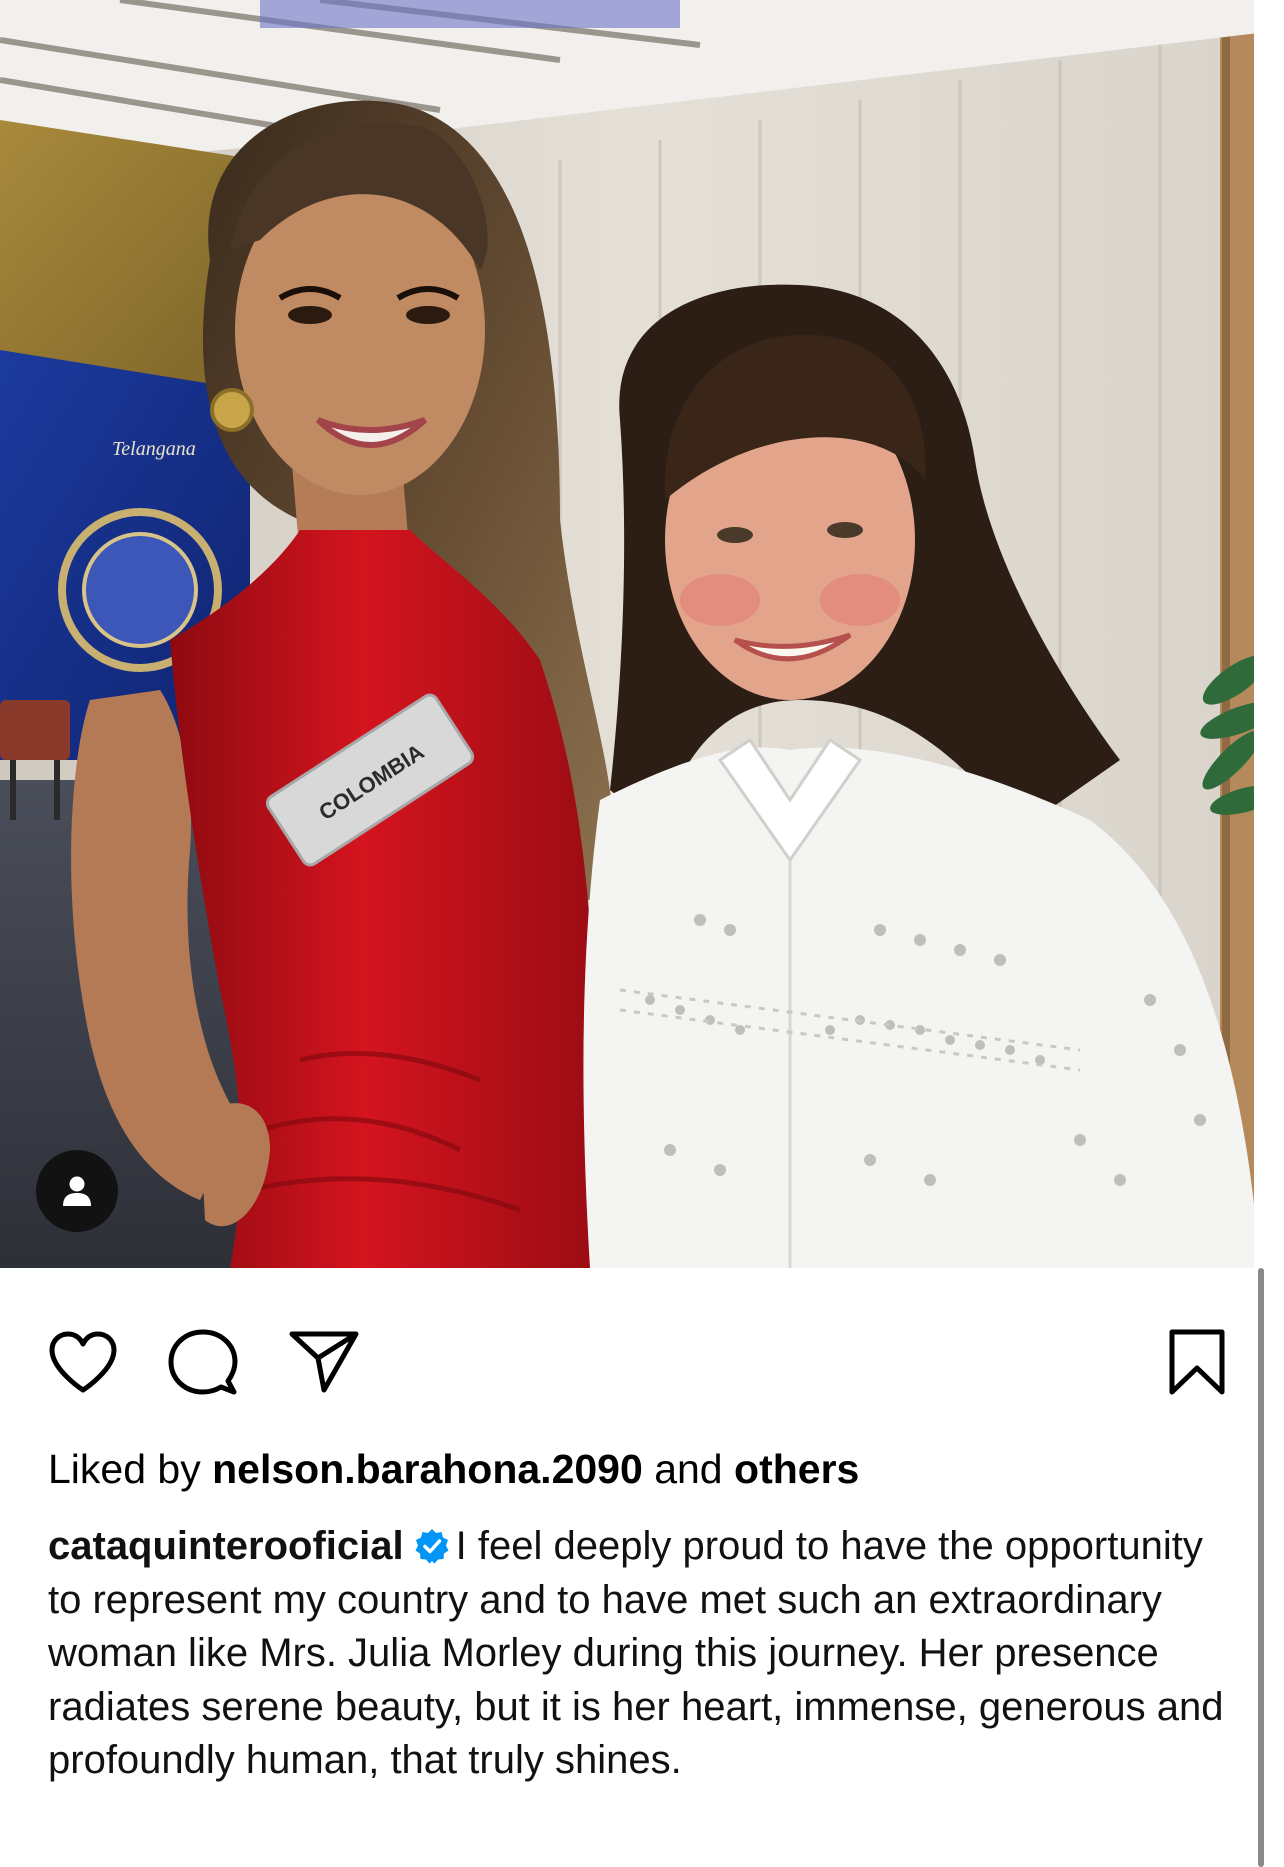 The height and width of the screenshot is (1867, 1284). I want to click on likes-conjunction: and, so click(688, 1469).